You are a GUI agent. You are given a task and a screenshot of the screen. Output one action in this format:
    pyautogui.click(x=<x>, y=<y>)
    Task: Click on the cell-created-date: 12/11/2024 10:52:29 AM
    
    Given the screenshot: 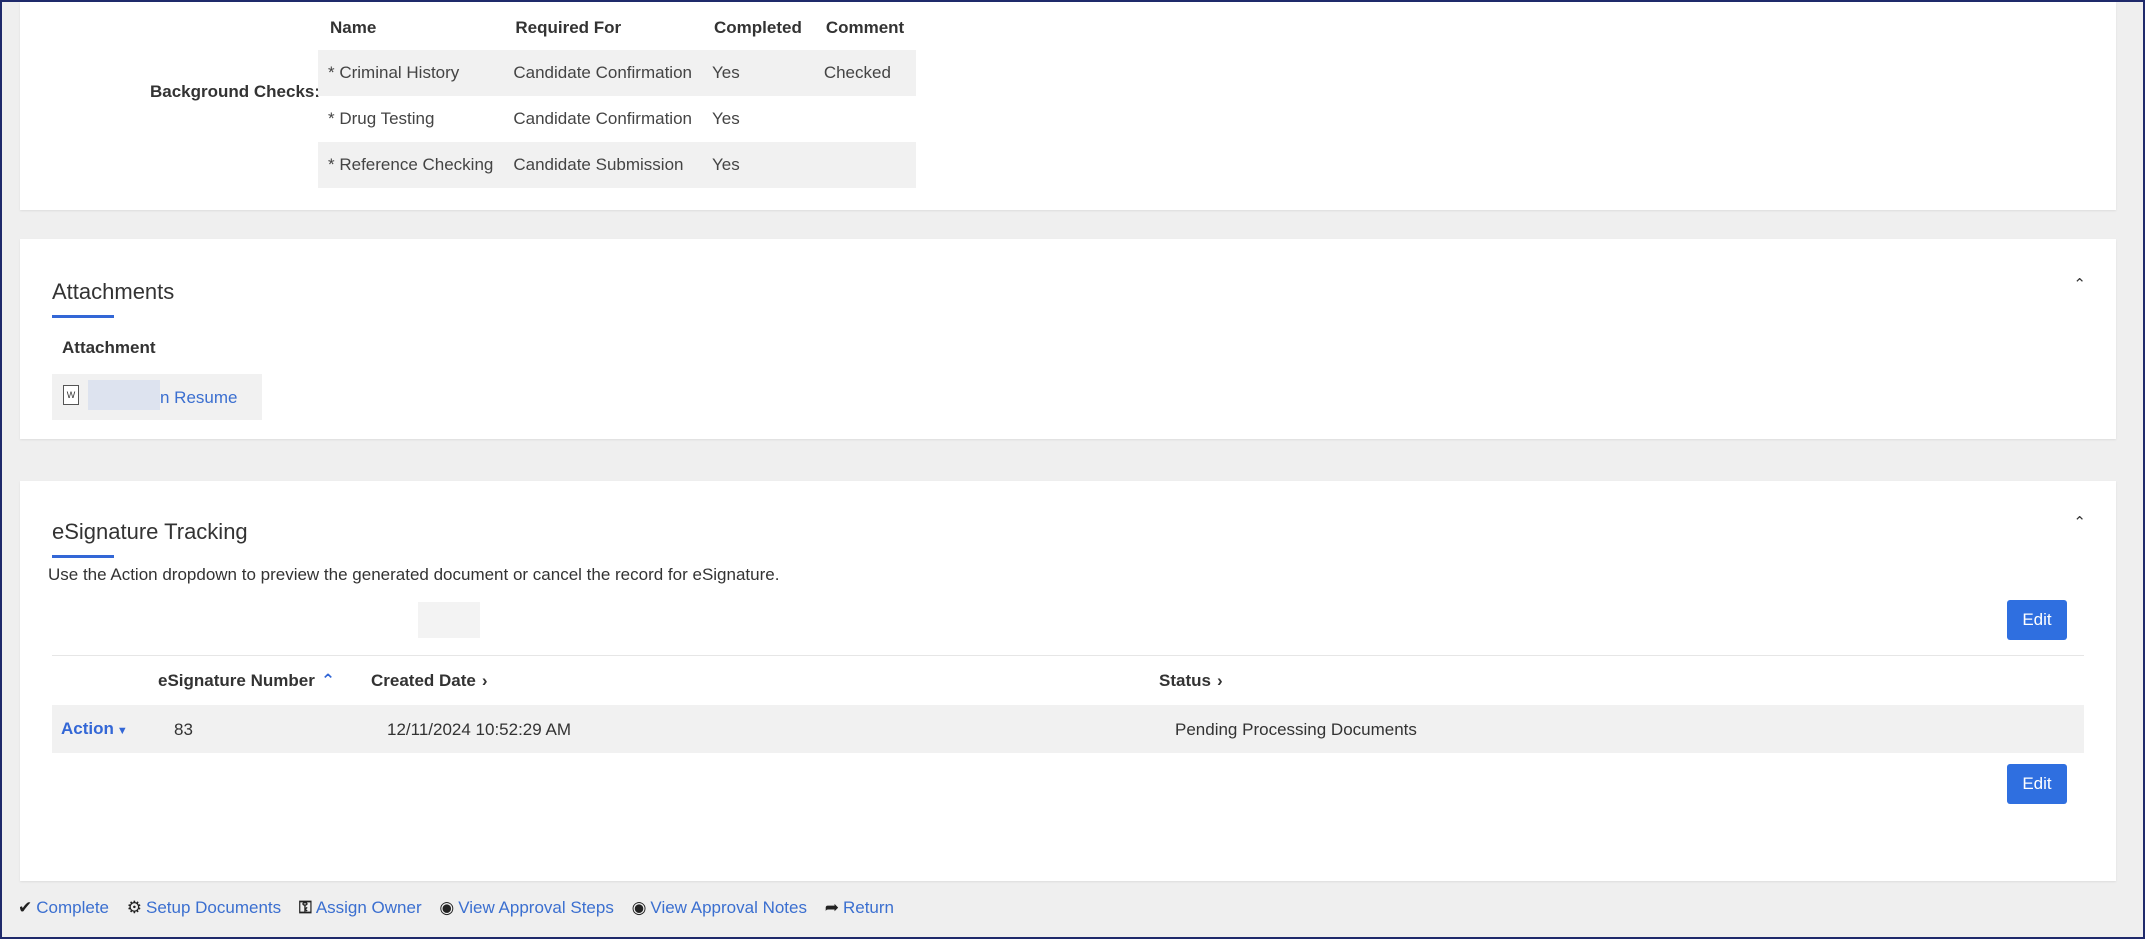 What is the action you would take?
    pyautogui.click(x=479, y=729)
    